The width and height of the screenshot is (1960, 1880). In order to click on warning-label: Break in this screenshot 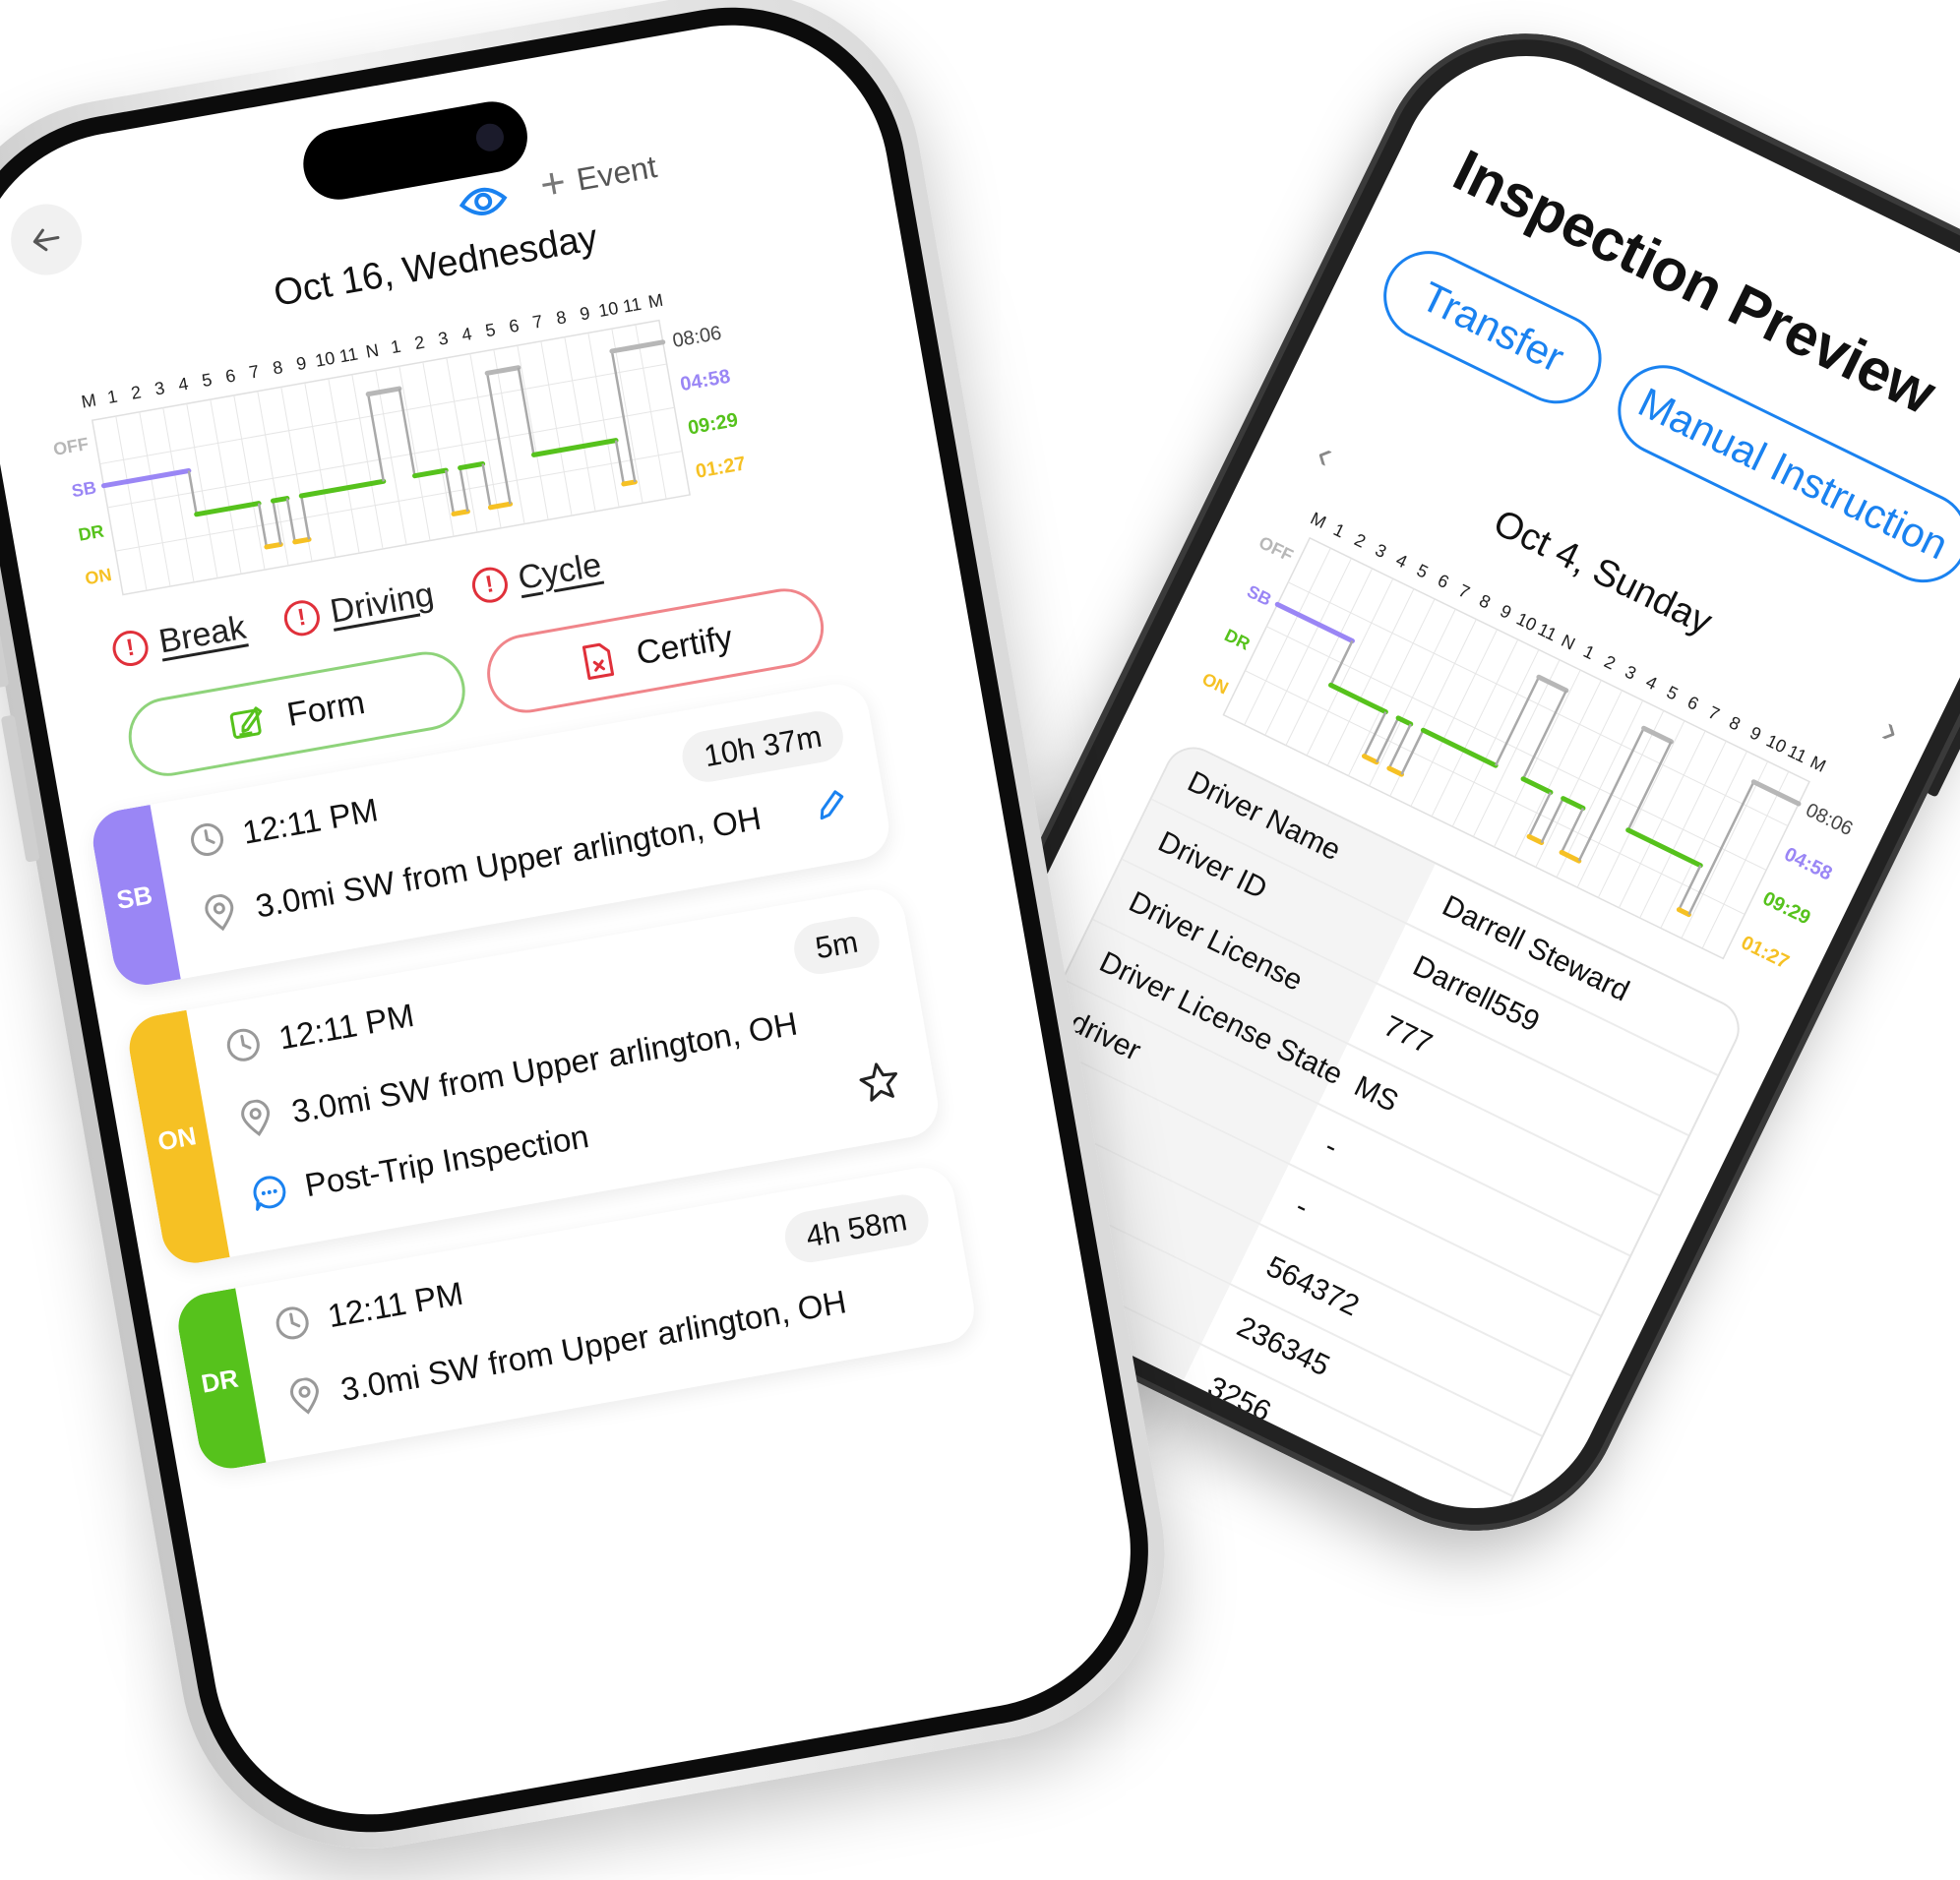, I will do `click(202, 634)`.